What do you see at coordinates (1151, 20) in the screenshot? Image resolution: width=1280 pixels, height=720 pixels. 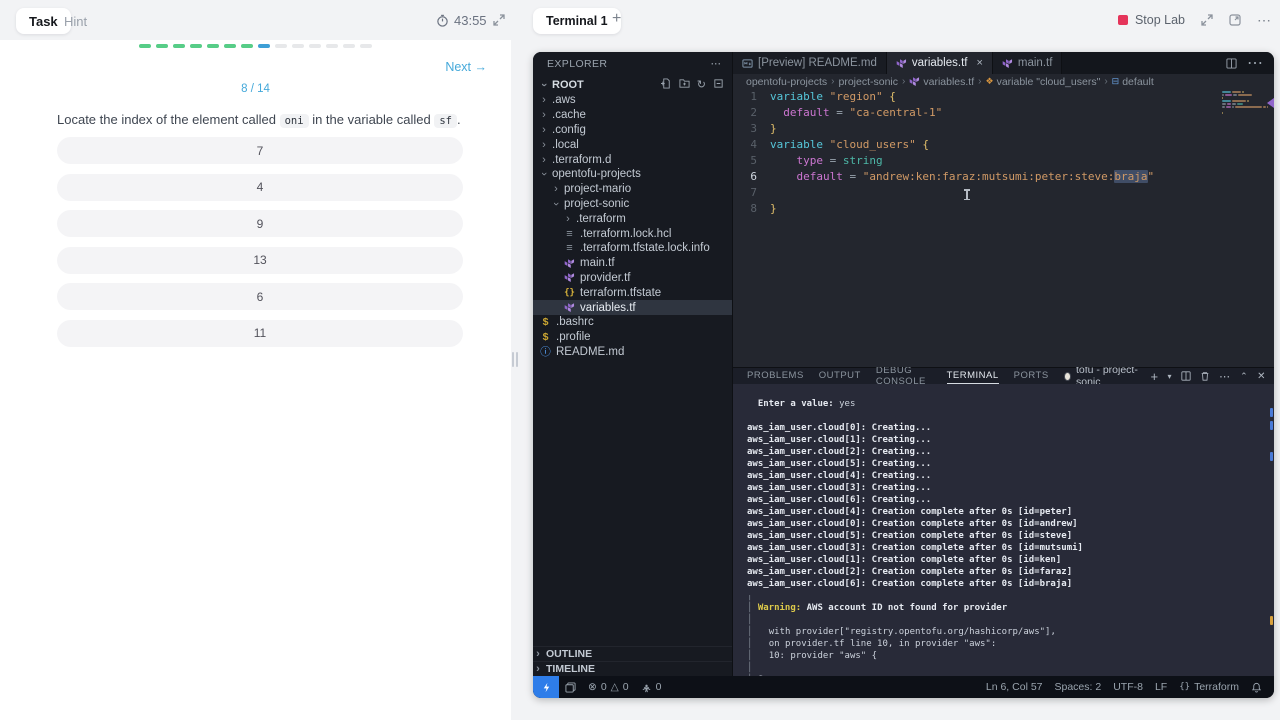 I see `stop-lab-button: Stop Lab` at bounding box center [1151, 20].